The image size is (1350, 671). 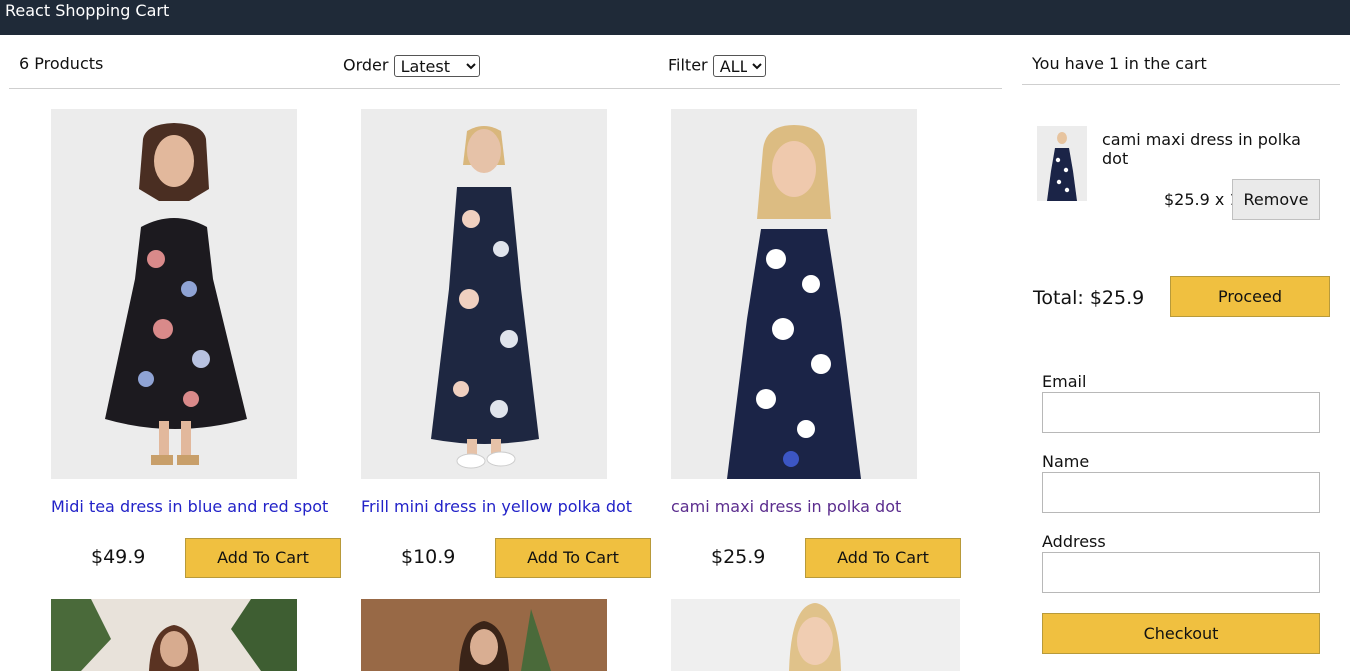 I want to click on filter-control: Filter ALL, so click(x=717, y=66).